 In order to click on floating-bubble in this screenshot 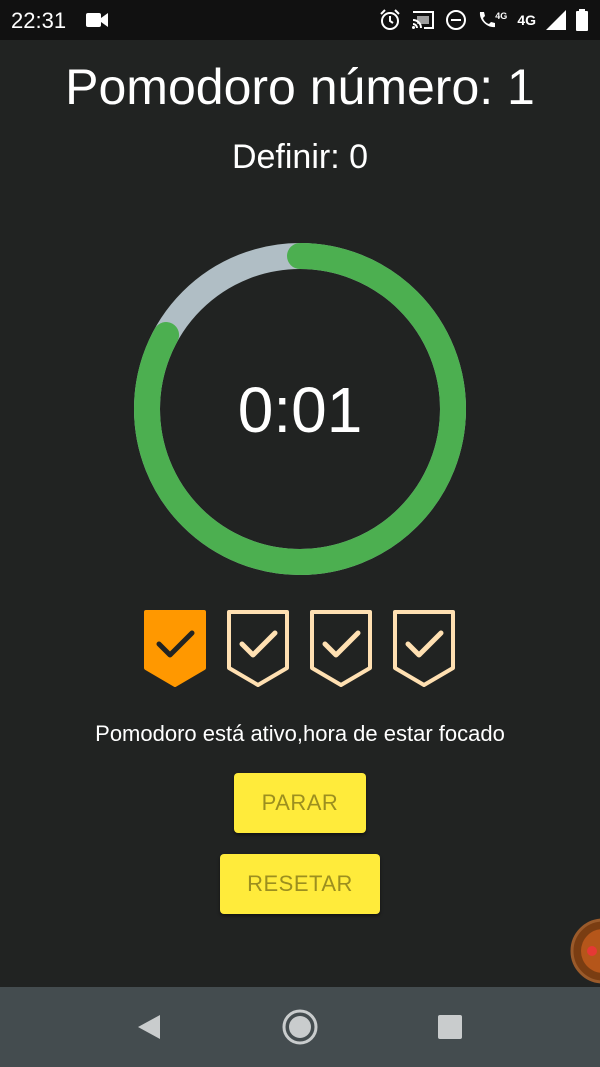, I will do `click(585, 951)`.